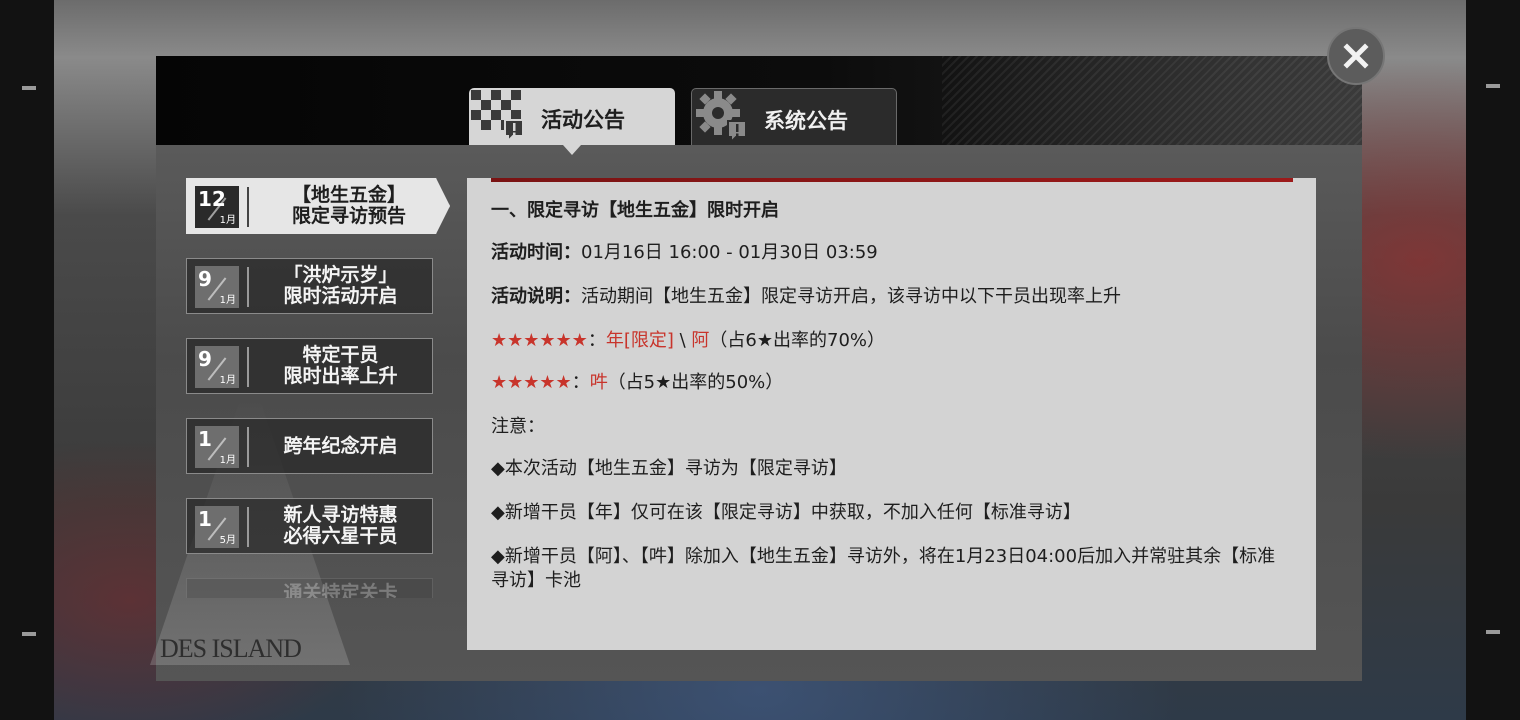 The width and height of the screenshot is (1520, 720). Describe the element at coordinates (806, 121) in the screenshot. I see `tab-system-label: 系统公告` at that location.